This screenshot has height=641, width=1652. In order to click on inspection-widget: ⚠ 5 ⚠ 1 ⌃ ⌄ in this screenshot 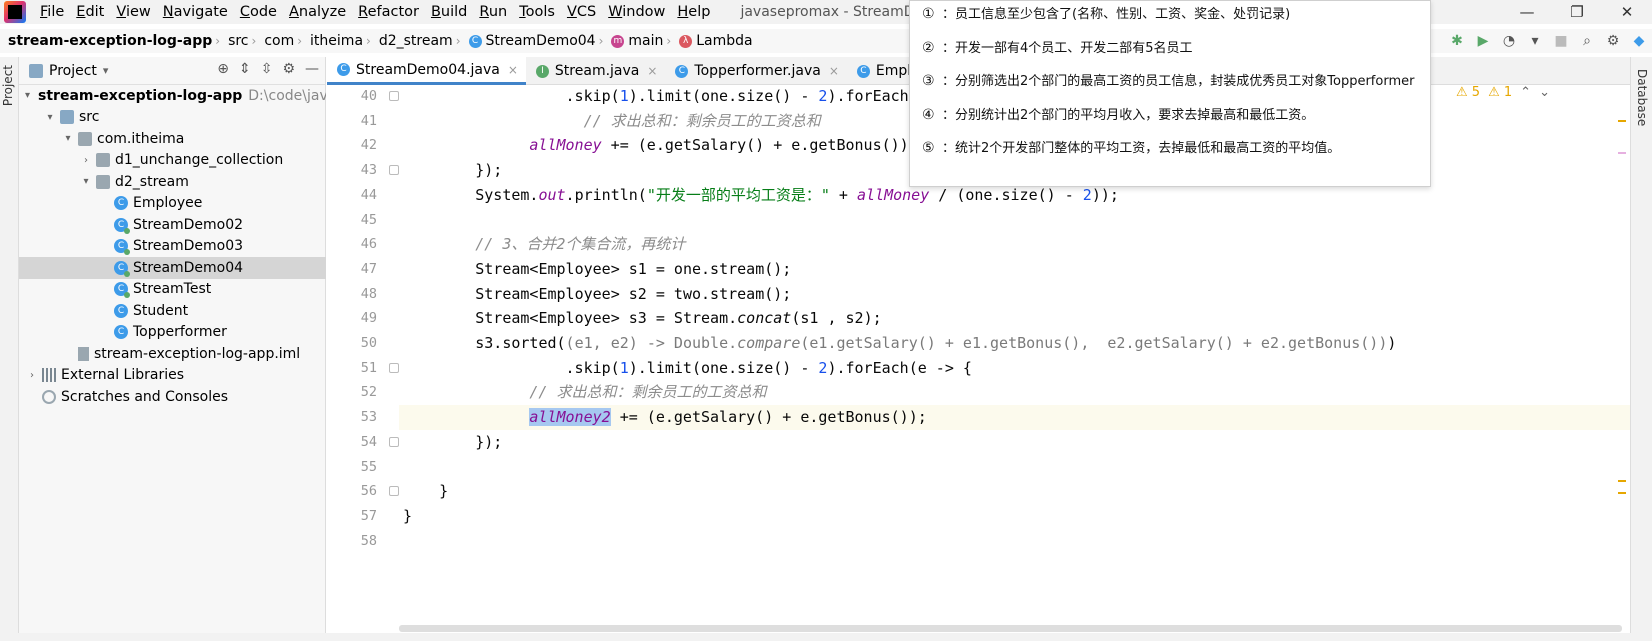, I will do `click(1503, 92)`.